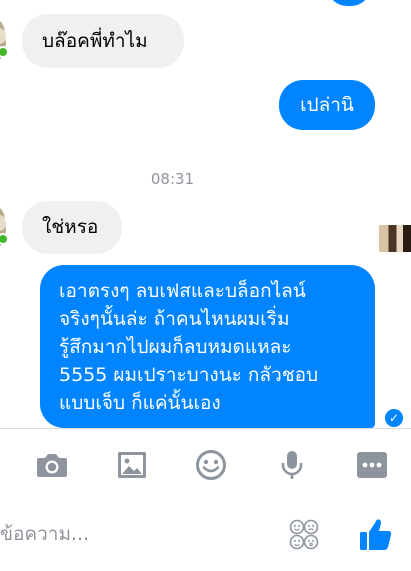 Image resolution: width=411 pixels, height=571 pixels. I want to click on previous-outgoing-bubble, so click(349, 3).